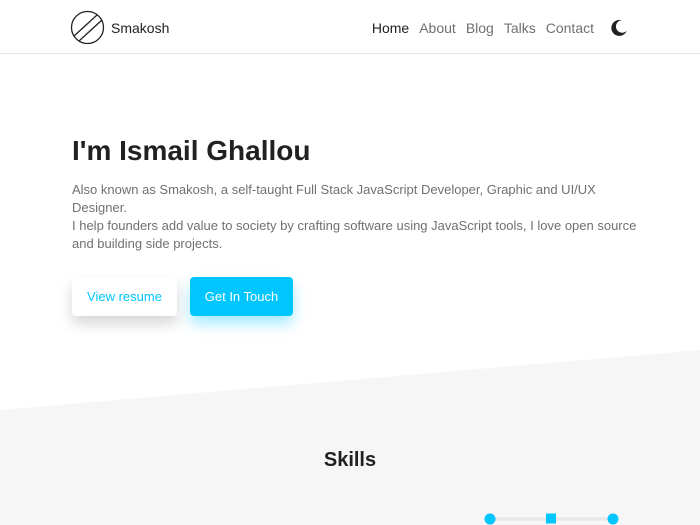 The image size is (700, 525). I want to click on hero-title: I'm Ismail Ghallou, so click(191, 150).